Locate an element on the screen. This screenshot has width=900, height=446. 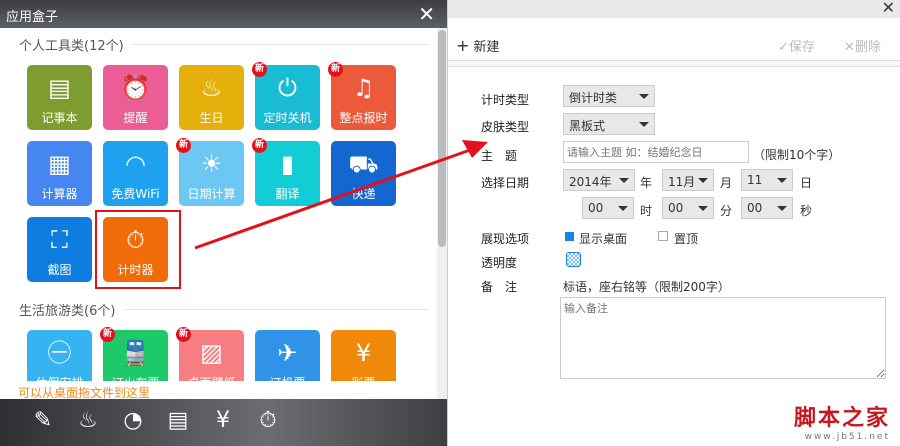
show-desktop-checkbox is located at coordinates (569, 236).